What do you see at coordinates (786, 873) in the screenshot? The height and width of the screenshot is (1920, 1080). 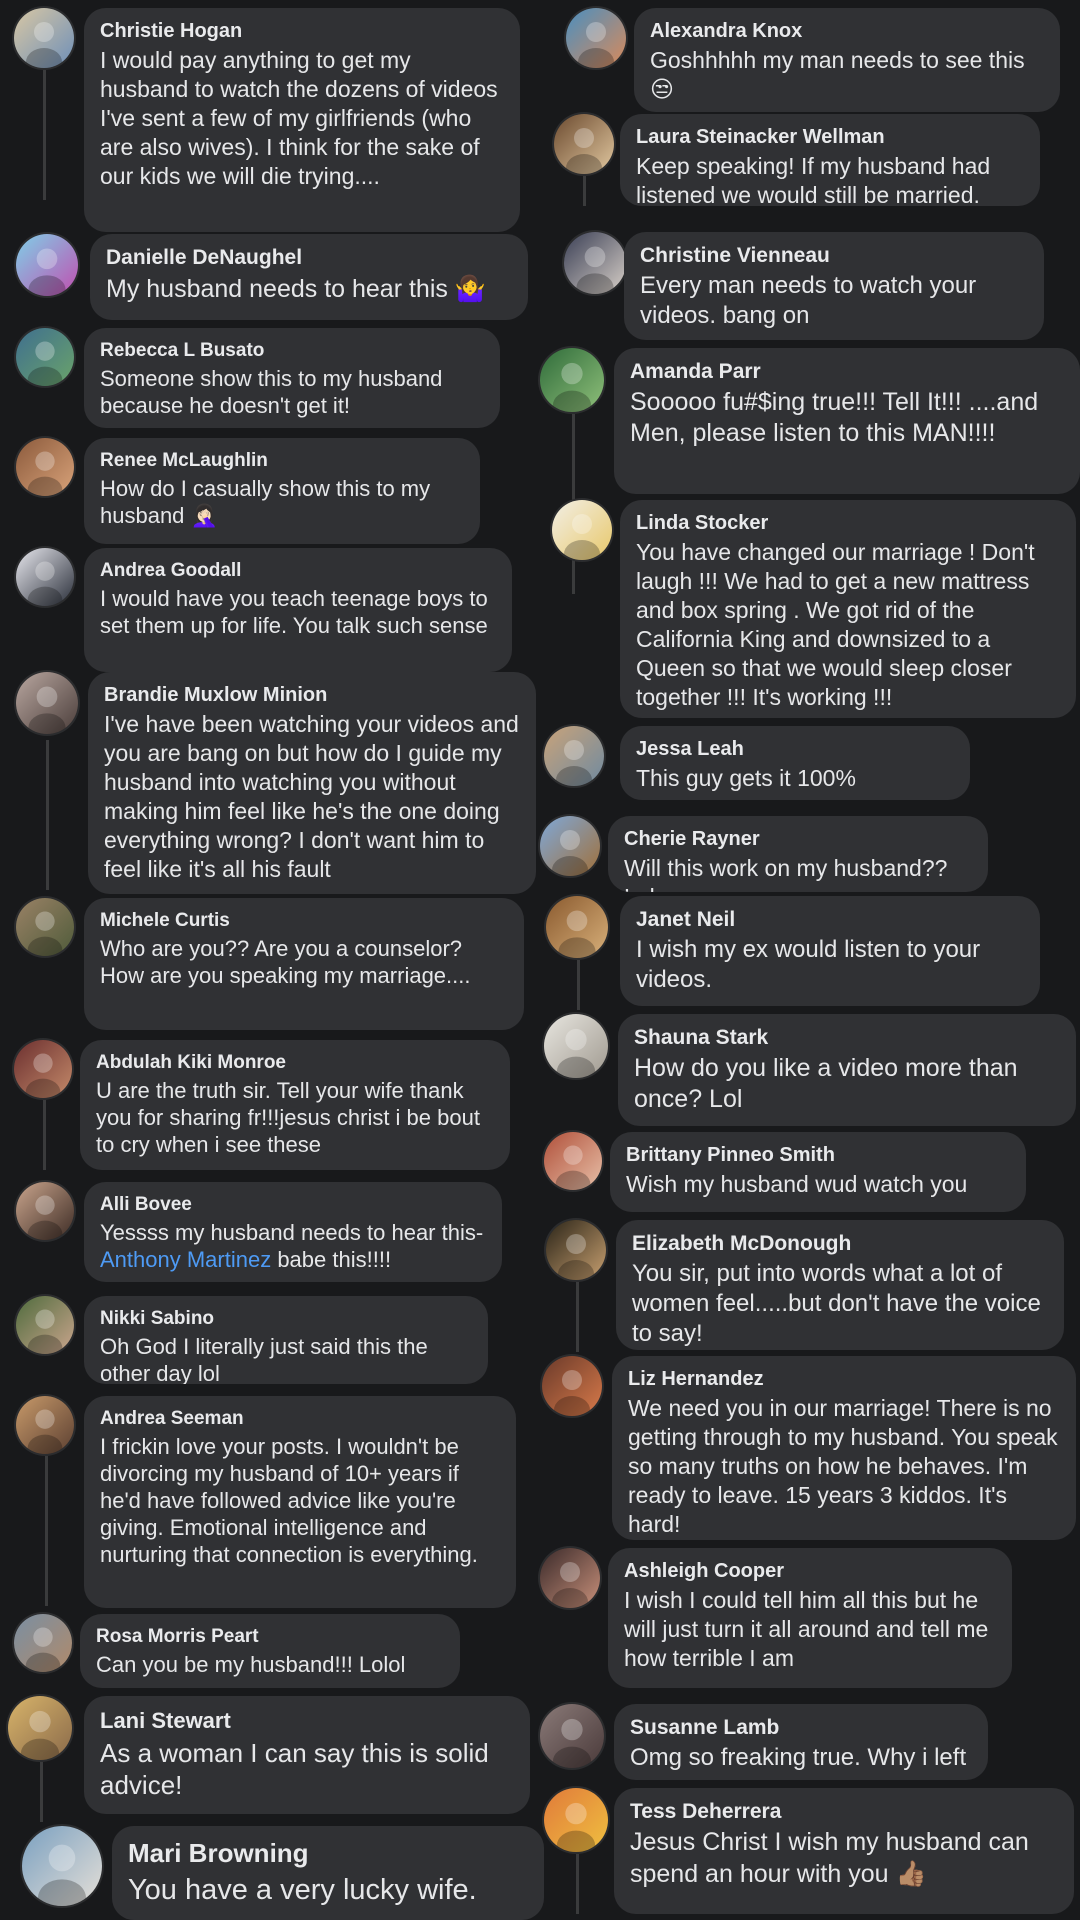 I see `comment-text-content: Will this work on my husband?? Lol` at bounding box center [786, 873].